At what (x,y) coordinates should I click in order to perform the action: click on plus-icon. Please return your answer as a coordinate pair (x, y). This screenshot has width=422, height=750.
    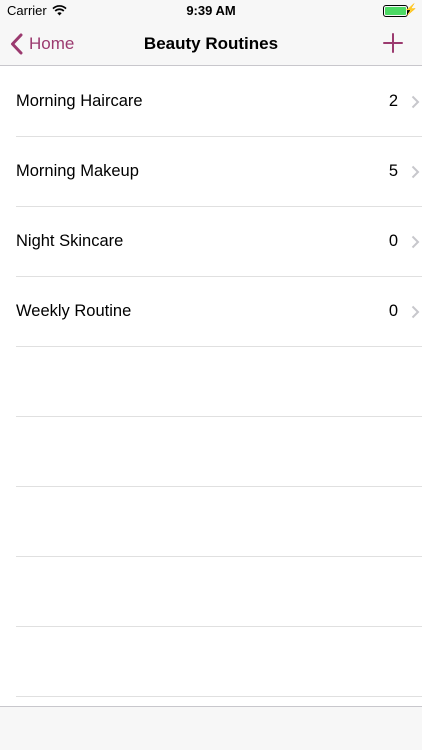
    Looking at the image, I should click on (393, 43).